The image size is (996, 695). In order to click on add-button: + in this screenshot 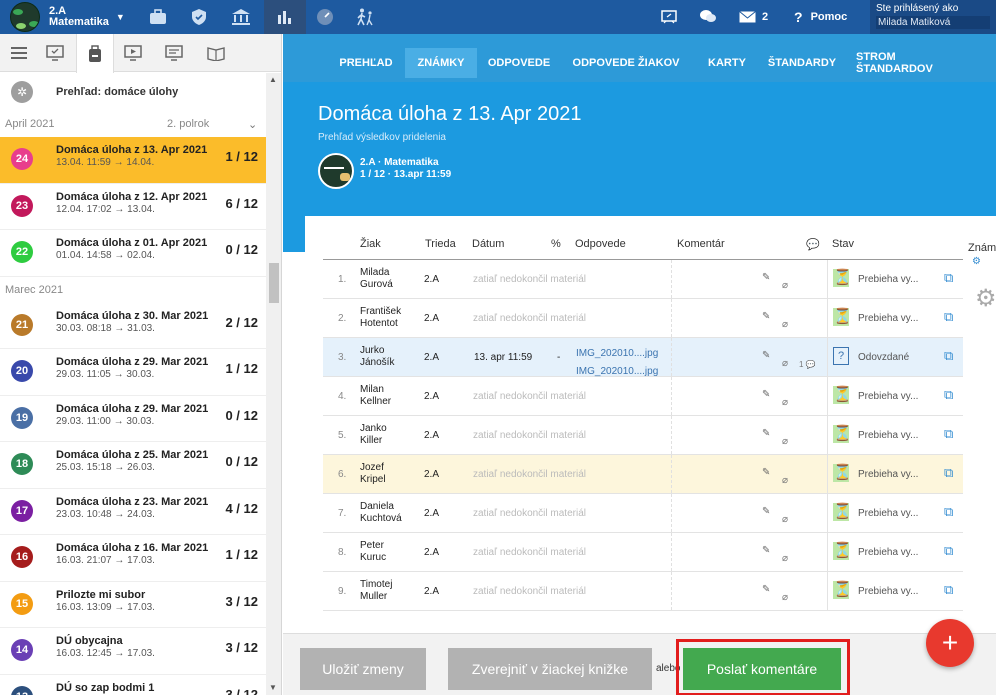, I will do `click(950, 643)`.